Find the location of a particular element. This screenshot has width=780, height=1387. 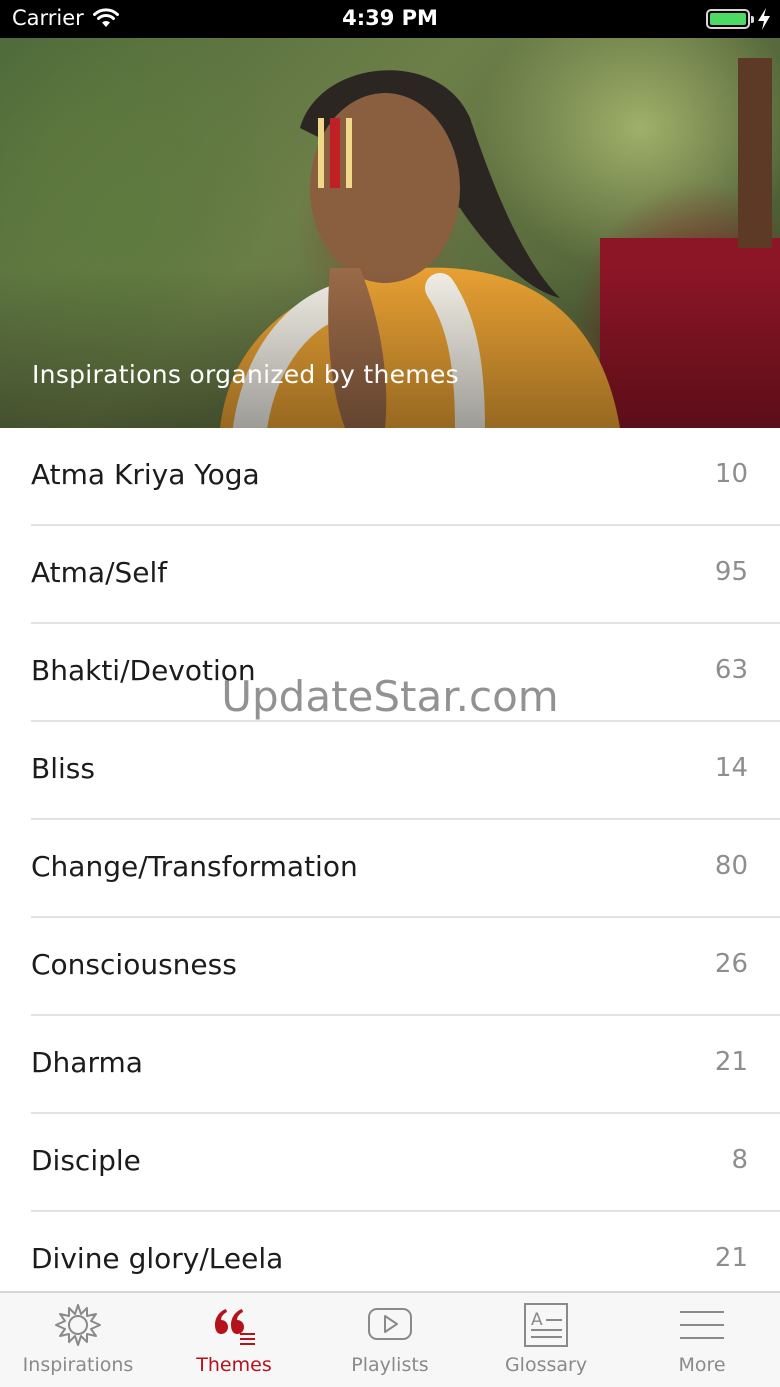

theme-row: Atma Kriya Yoga 10 is located at coordinates (390, 477).